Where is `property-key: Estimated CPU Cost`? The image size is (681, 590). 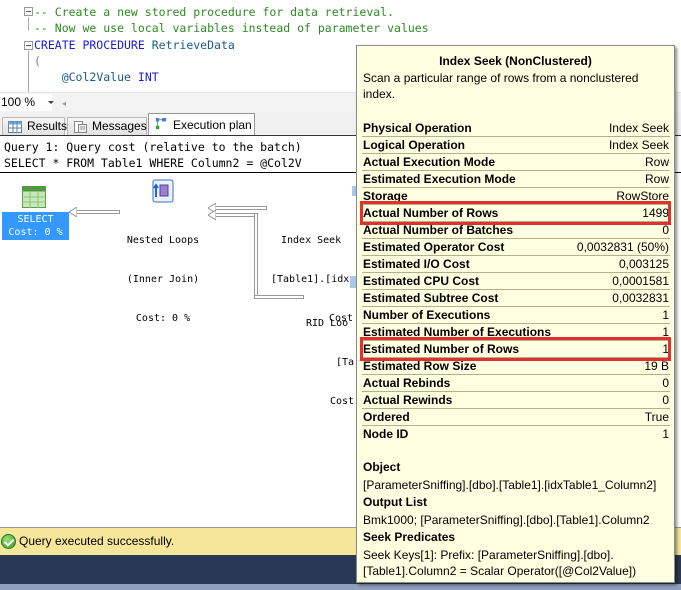
property-key: Estimated CPU Cost is located at coordinates (421, 281).